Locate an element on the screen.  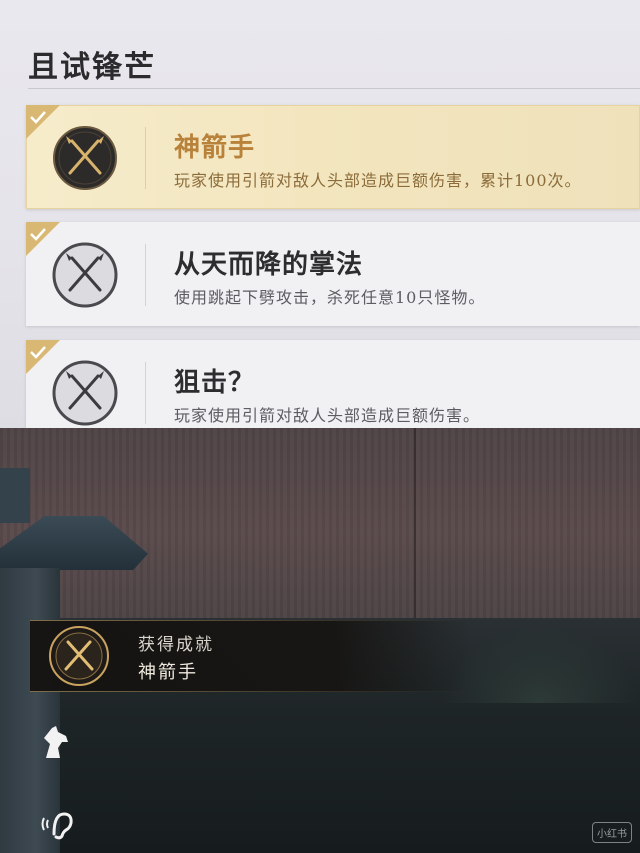
achievement-card-1: 神箭手 玩家使用引箭对敌人头部造成巨额伤害，累计100次。 is located at coordinates (333, 157).